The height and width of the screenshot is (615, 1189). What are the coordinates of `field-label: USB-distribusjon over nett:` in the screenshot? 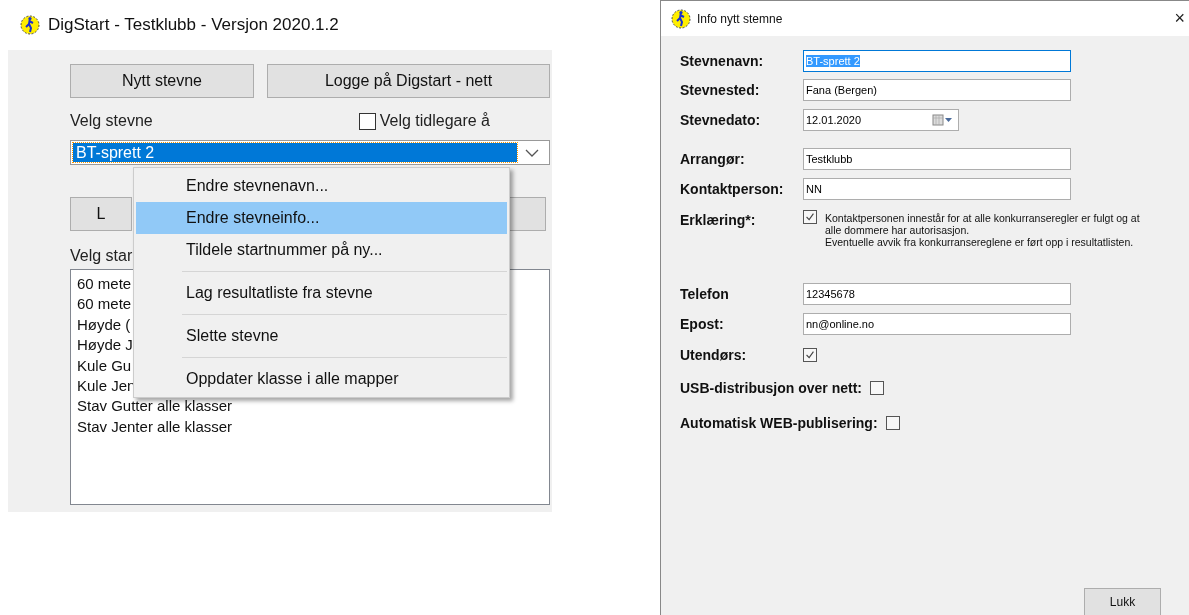 It's located at (771, 388).